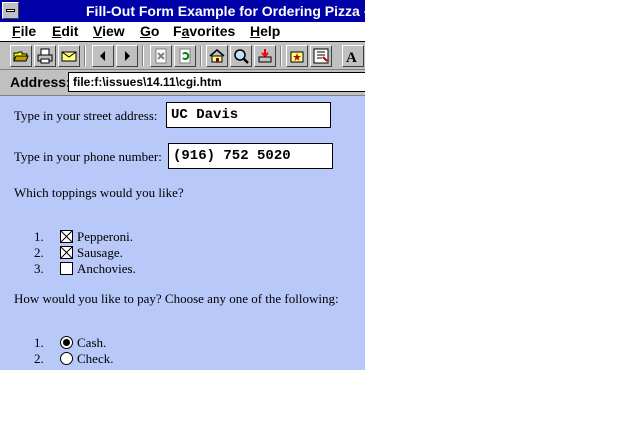 The width and height of the screenshot is (640, 442). Describe the element at coordinates (40, 82) in the screenshot. I see `address-label: Address:` at that location.